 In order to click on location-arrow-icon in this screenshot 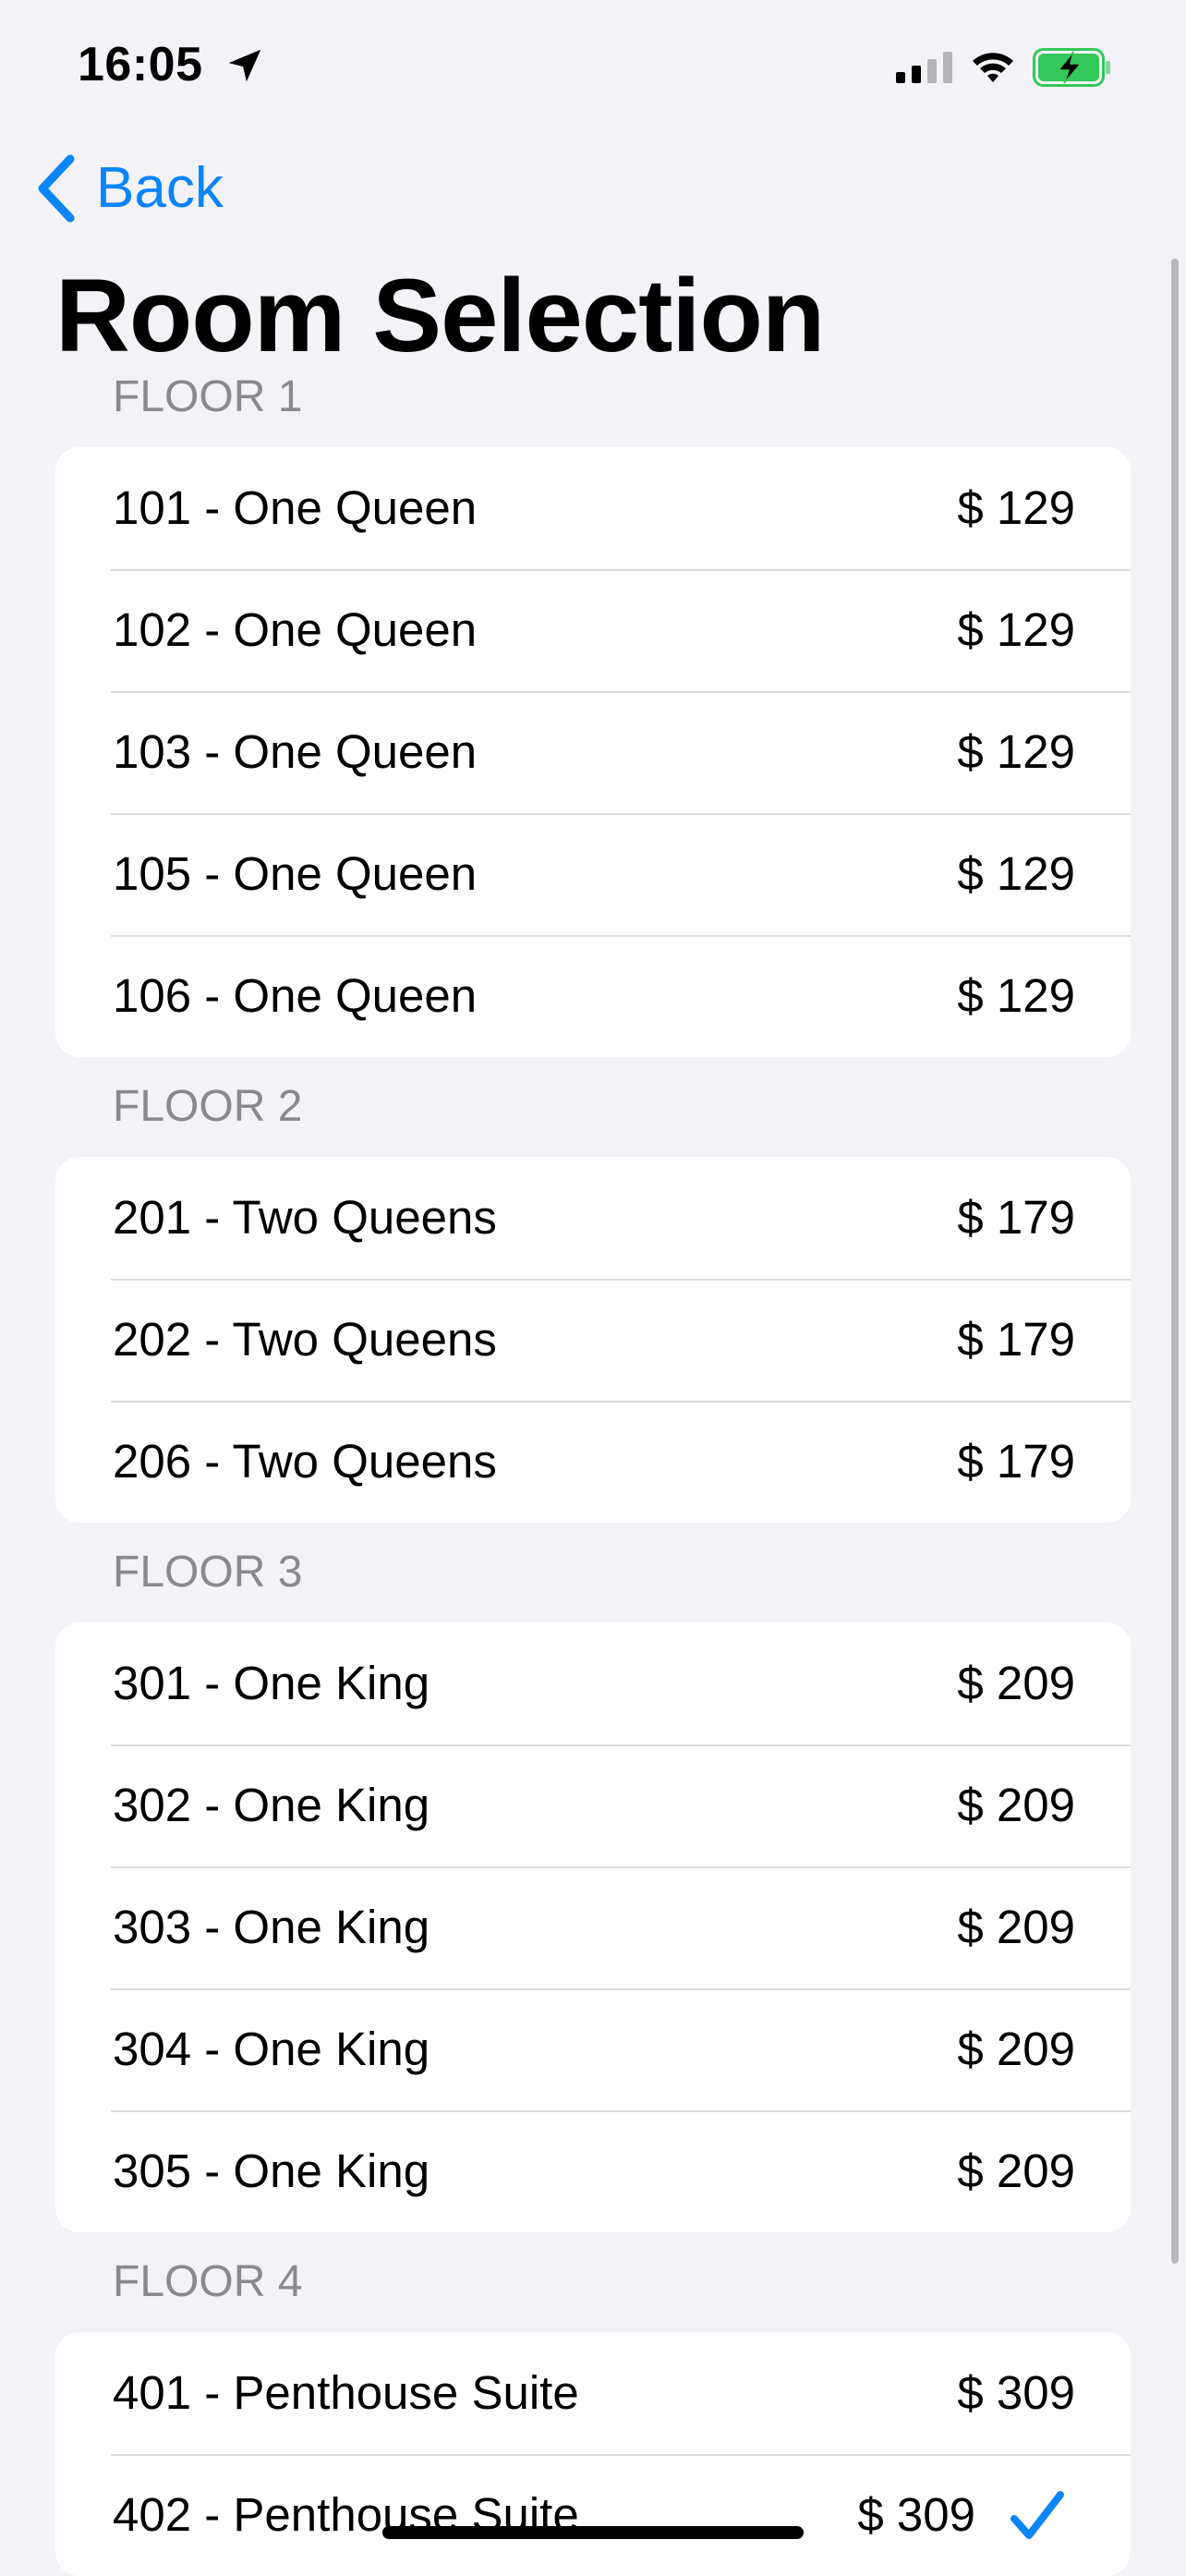, I will do `click(245, 65)`.